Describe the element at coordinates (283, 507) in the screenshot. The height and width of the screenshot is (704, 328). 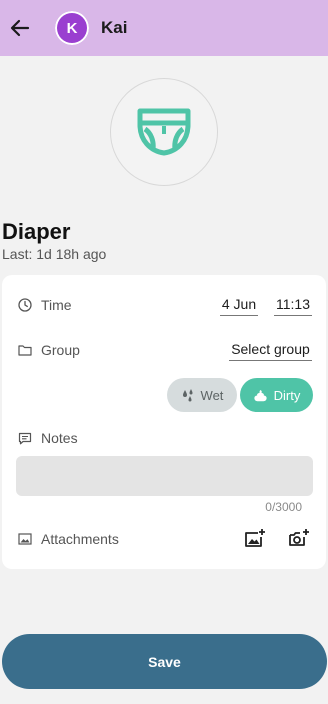
I see `notes-counter: 0/3000` at that location.